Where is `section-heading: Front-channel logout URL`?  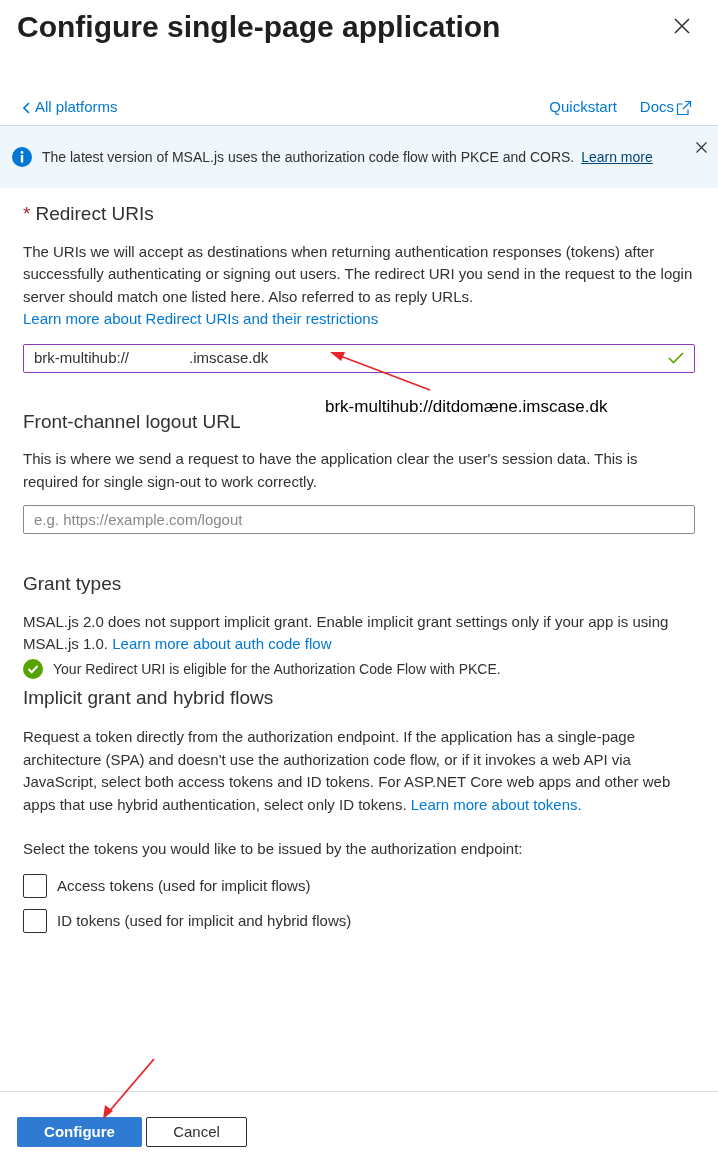
section-heading: Front-channel logout URL is located at coordinates (132, 421).